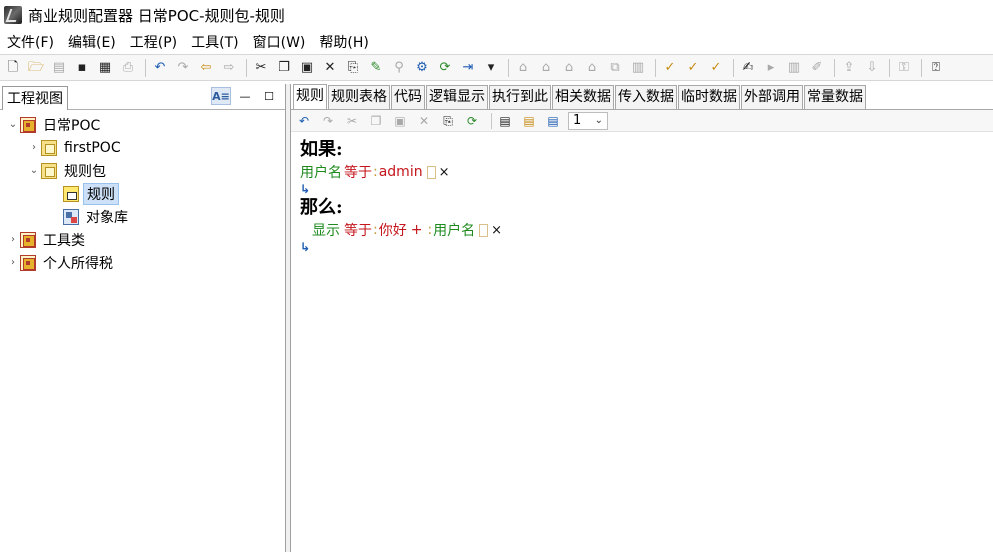 Image resolution: width=993 pixels, height=552 pixels. What do you see at coordinates (716, 68) in the screenshot?
I see `verify-icon: ✓` at bounding box center [716, 68].